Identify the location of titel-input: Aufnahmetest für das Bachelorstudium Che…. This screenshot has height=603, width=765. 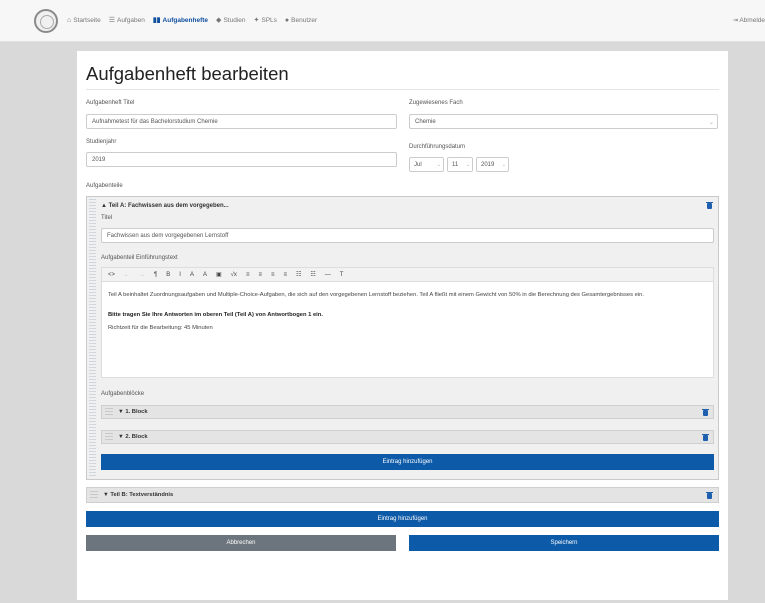
(241, 121).